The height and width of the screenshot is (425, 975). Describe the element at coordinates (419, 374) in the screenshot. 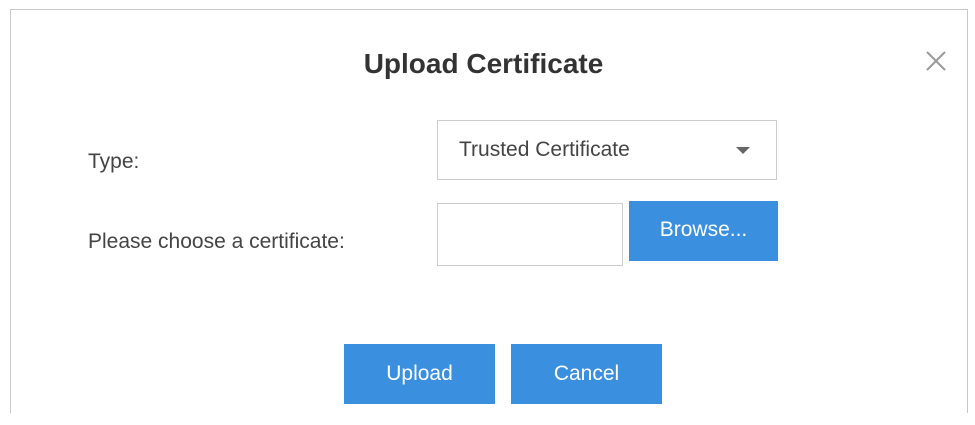

I see `upload-button: Upload` at that location.